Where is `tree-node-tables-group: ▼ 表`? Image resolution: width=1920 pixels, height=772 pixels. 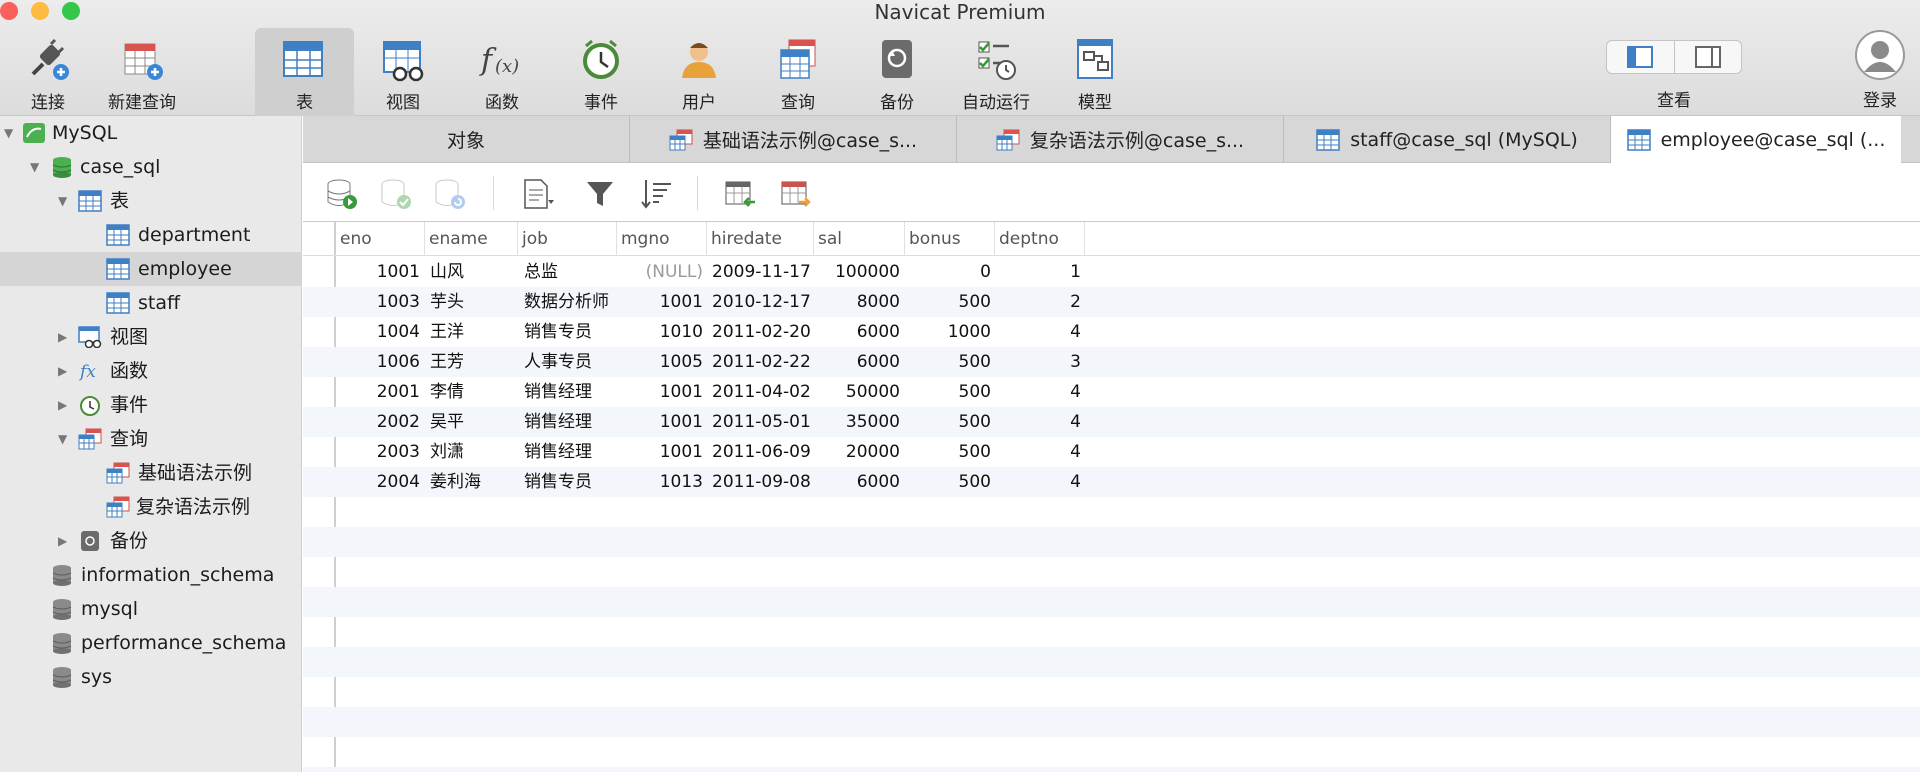 tree-node-tables-group: ▼ 表 is located at coordinates (151, 201).